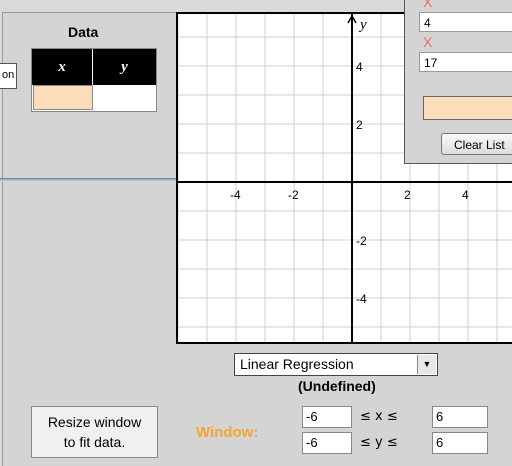 This screenshot has height=466, width=512. Describe the element at coordinates (94, 422) in the screenshot. I see `resize-button-line1: Resize window` at that location.